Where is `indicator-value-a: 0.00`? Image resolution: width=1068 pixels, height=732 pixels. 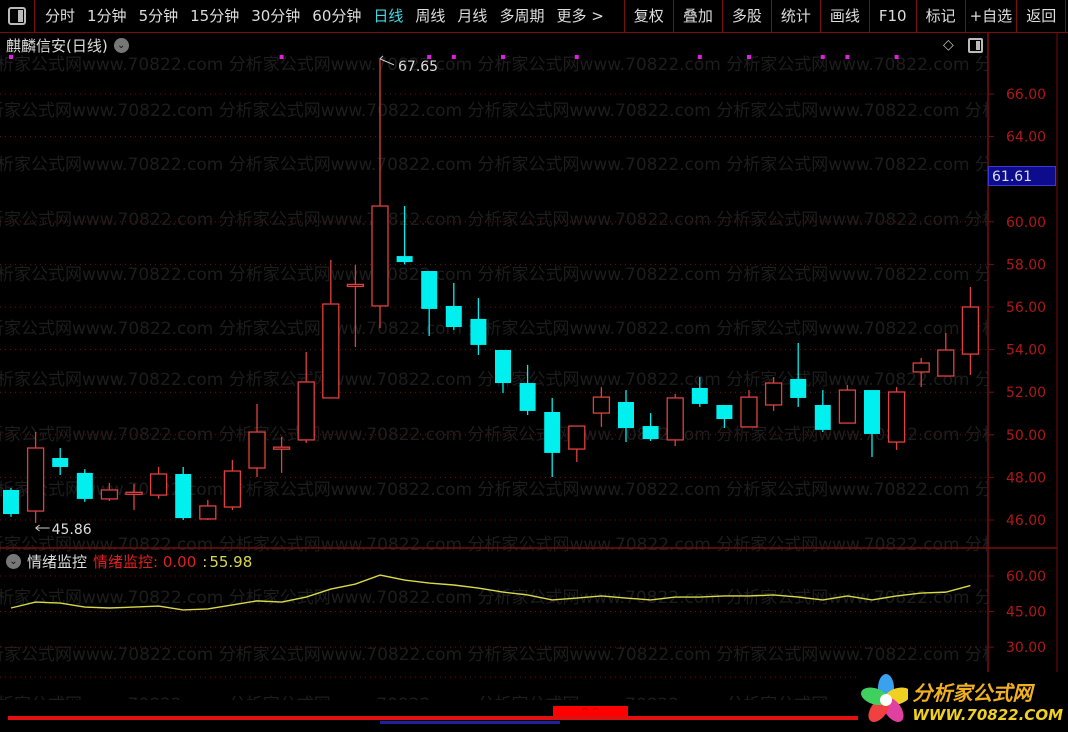 indicator-value-a: 0.00 is located at coordinates (179, 561).